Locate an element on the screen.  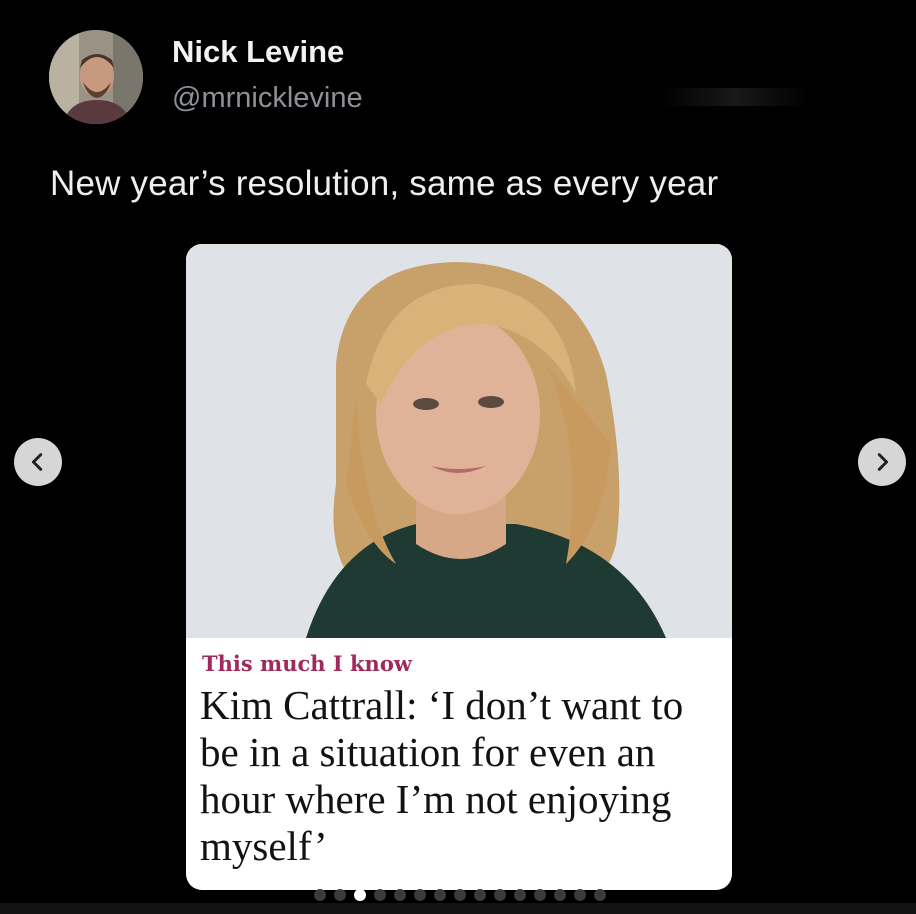
author-handle: @mrnicklevine is located at coordinates (267, 98).